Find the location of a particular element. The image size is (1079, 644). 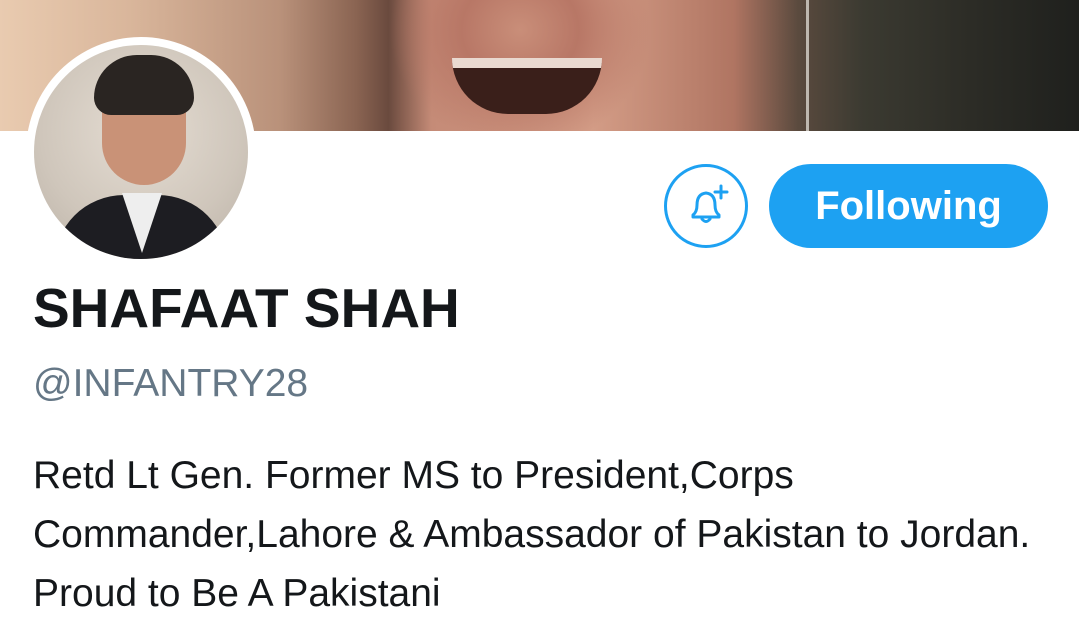

avatar is located at coordinates (141, 152).